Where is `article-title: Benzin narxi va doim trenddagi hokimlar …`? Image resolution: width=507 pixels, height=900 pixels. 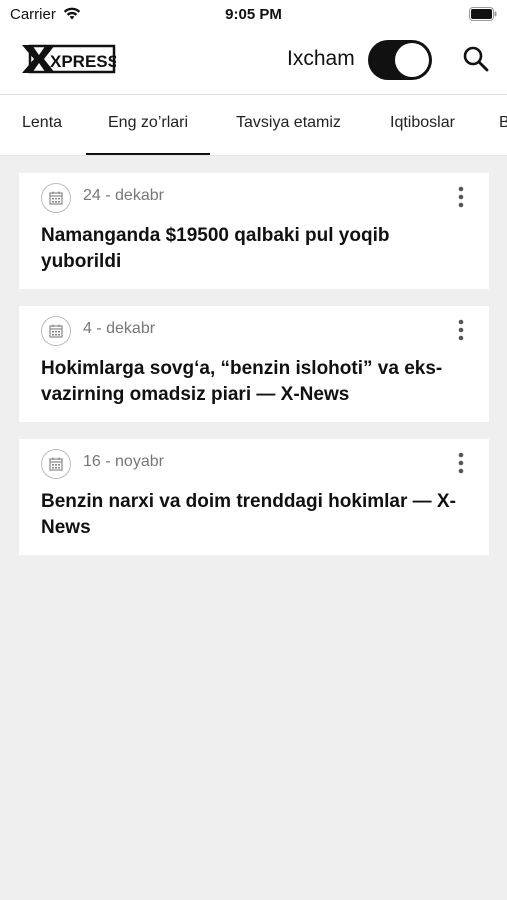
article-title: Benzin narxi va doim trenddagi hokimlar … is located at coordinates (256, 515).